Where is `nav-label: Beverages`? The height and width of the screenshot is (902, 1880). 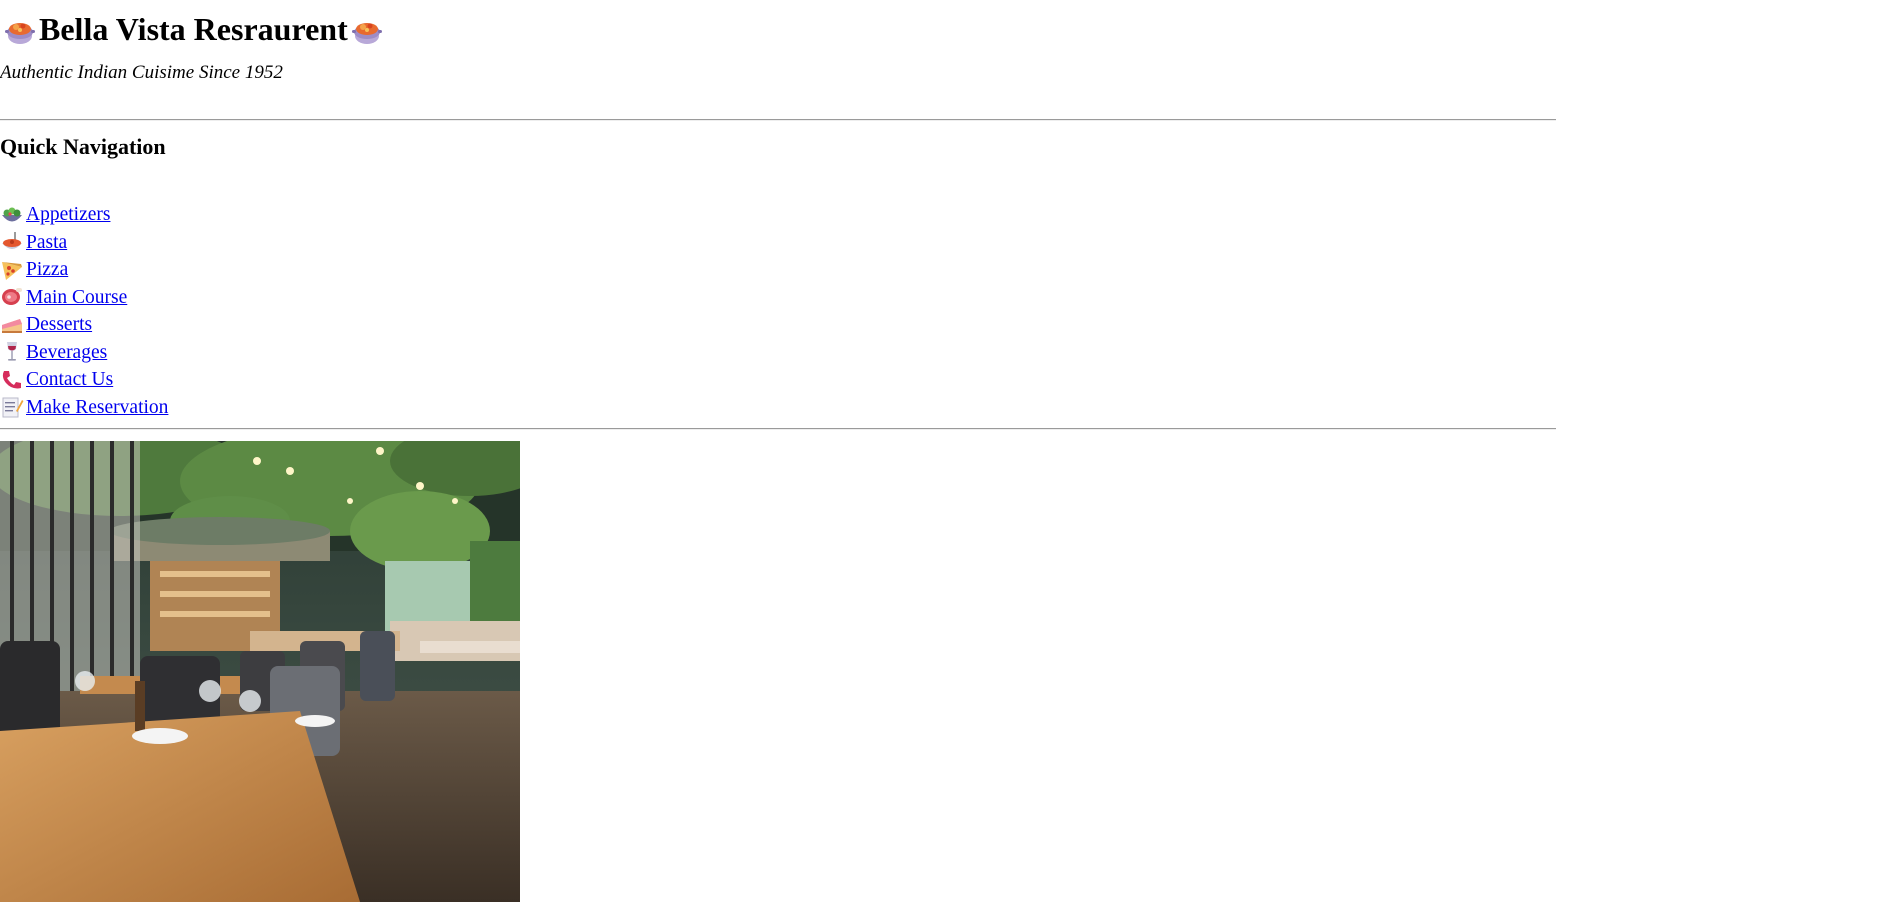
nav-label: Beverages is located at coordinates (67, 352).